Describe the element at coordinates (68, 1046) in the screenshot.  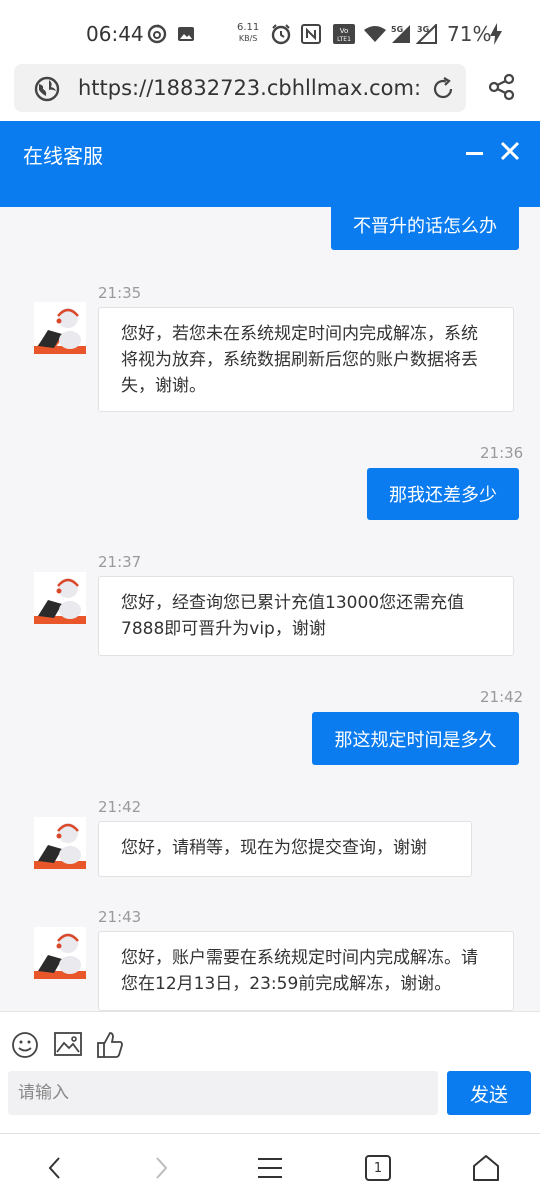
I see `image-upload-icon` at that location.